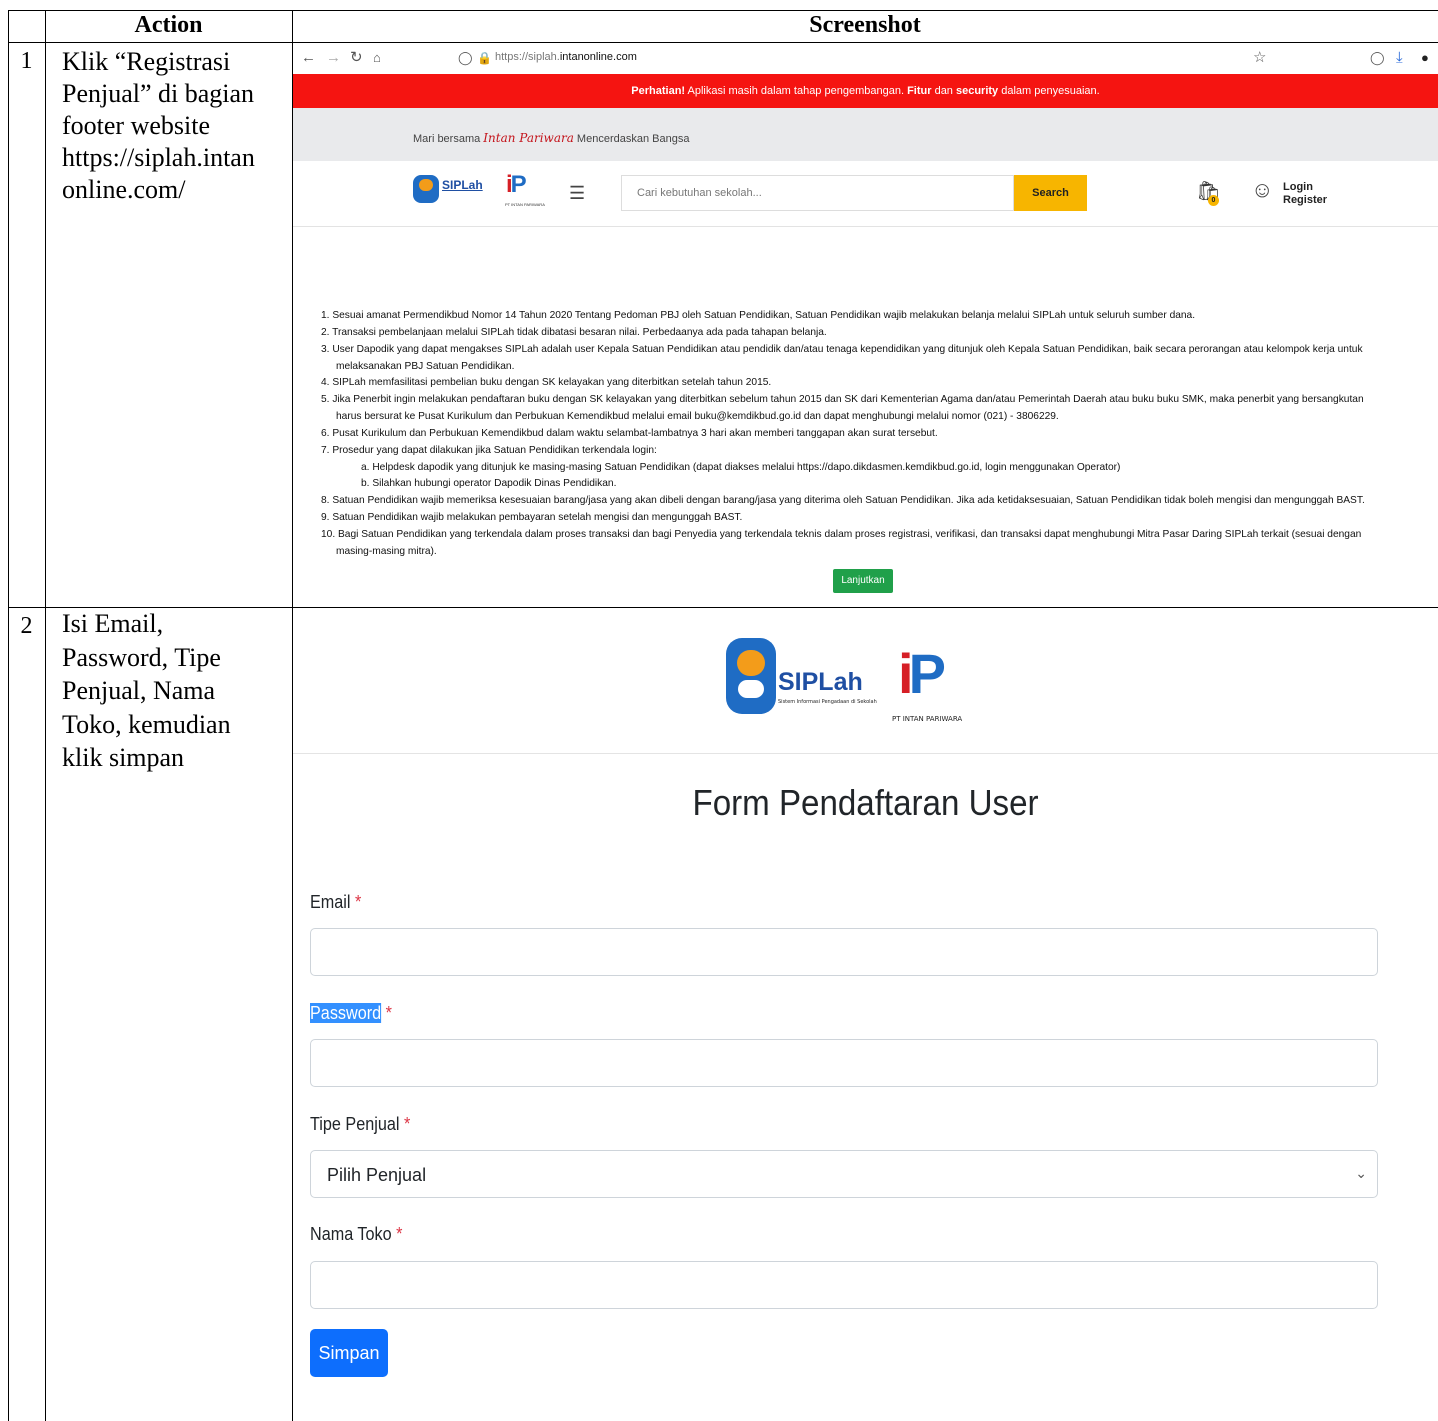 The width and height of the screenshot is (1438, 1421). Describe the element at coordinates (26, 61) in the screenshot. I see `row-number: 1` at that location.